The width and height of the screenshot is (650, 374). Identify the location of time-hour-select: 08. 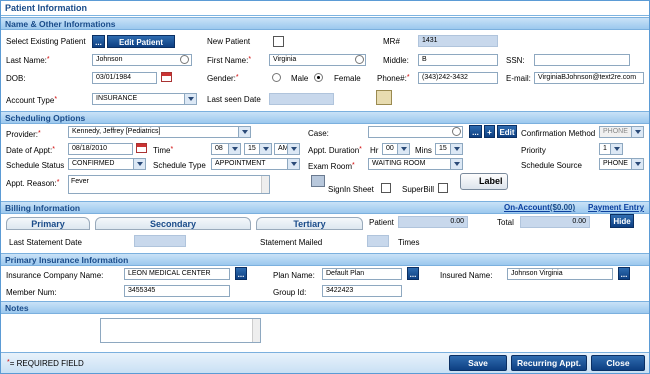
(226, 149).